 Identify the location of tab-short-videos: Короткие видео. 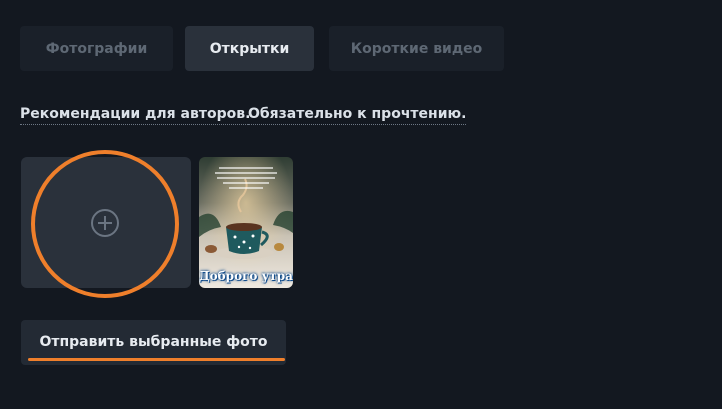
(416, 48).